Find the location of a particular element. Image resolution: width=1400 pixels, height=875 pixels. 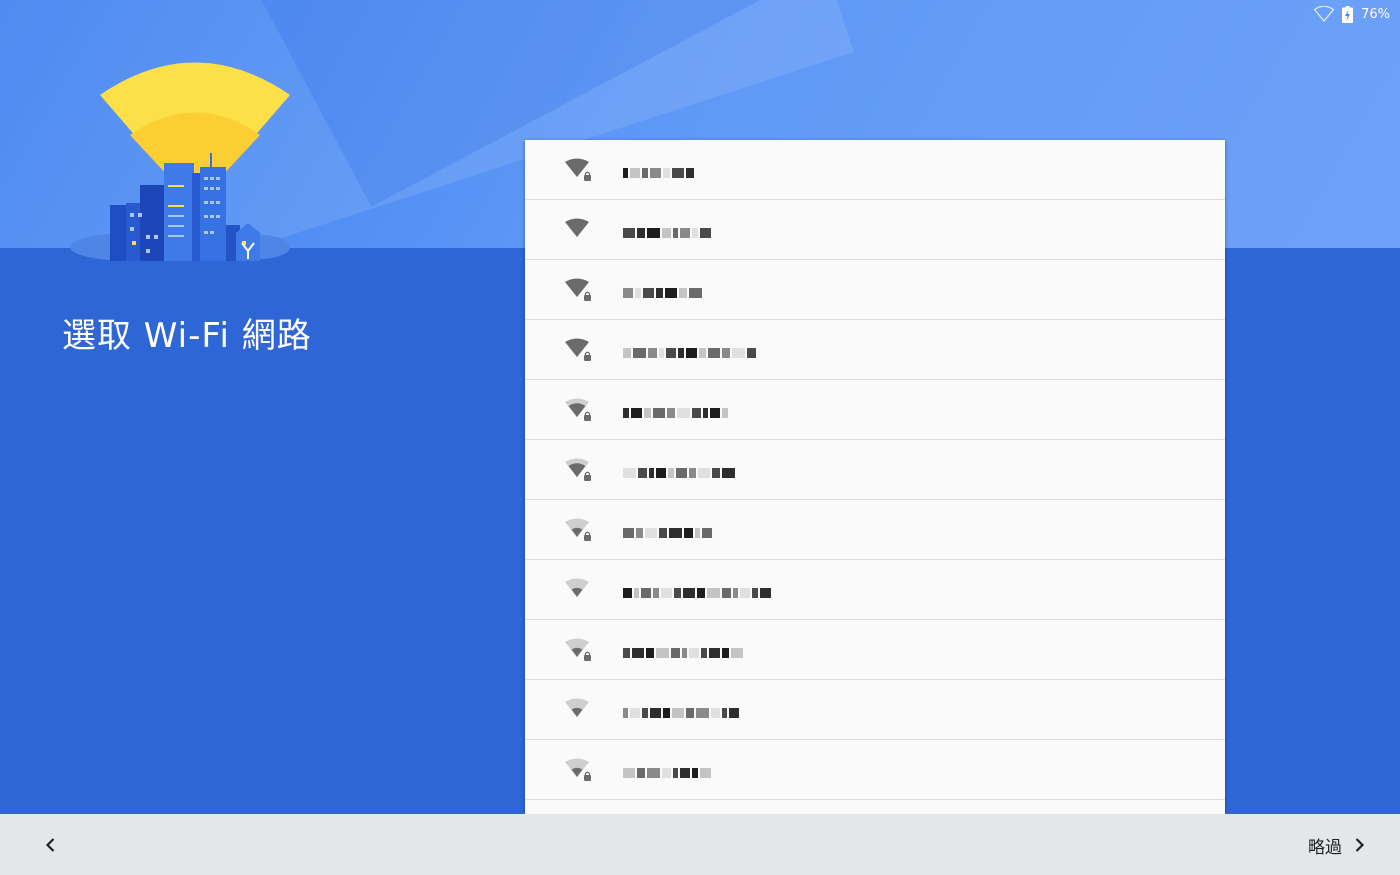

skip-label: 略過 is located at coordinates (1325, 847).